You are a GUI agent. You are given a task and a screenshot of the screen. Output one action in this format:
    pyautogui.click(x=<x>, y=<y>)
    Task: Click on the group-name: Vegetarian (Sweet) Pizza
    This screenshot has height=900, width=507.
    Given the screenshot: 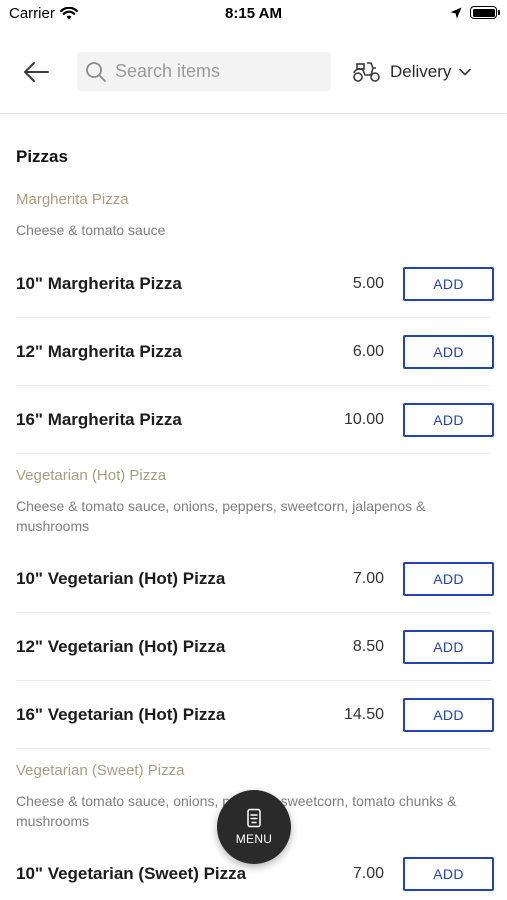 What is the action you would take?
    pyautogui.click(x=100, y=770)
    